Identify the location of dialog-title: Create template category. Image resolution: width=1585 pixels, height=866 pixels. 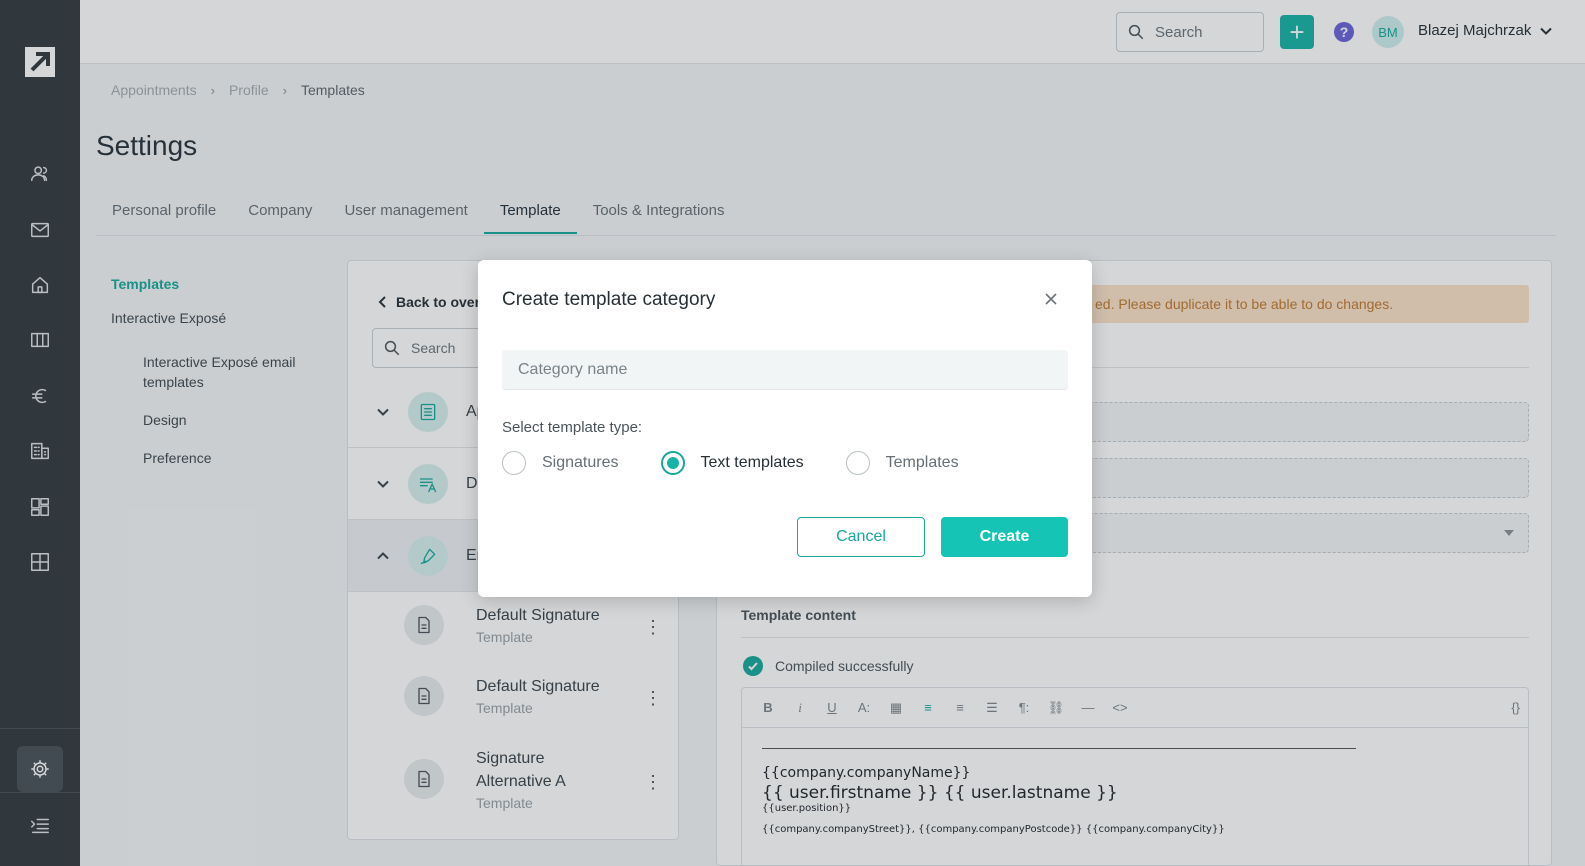
(609, 299).